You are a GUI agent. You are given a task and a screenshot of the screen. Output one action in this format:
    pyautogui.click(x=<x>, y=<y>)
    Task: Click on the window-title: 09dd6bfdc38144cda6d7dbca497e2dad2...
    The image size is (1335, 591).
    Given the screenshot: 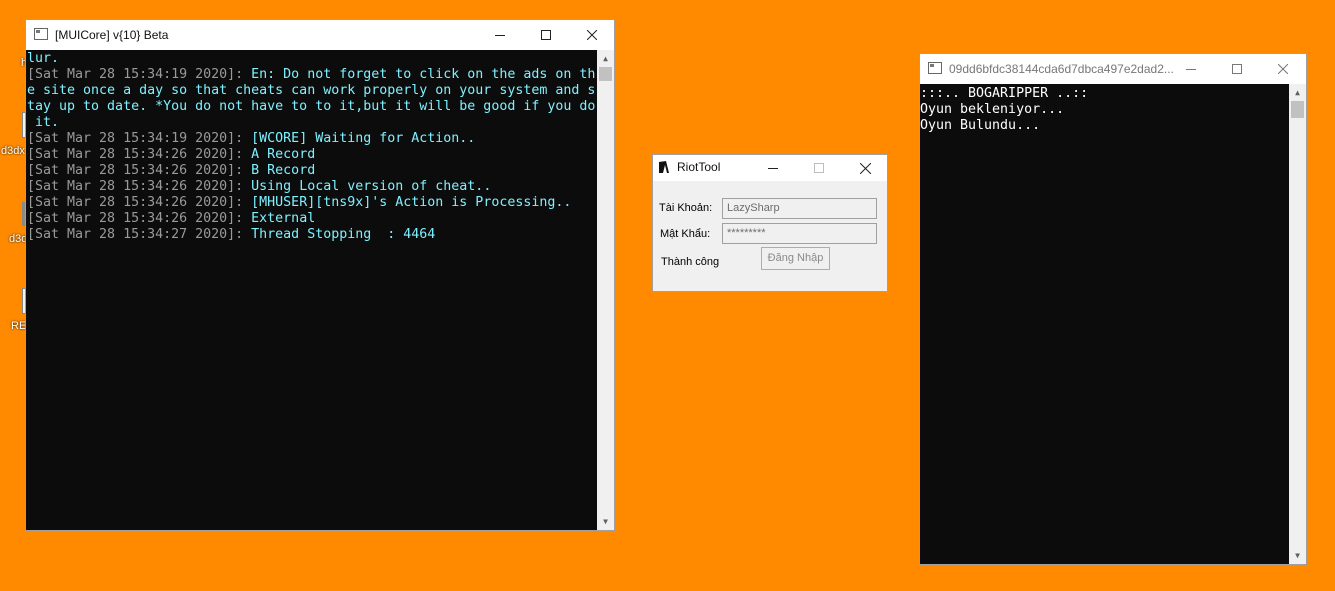 What is the action you would take?
    pyautogui.click(x=1061, y=69)
    